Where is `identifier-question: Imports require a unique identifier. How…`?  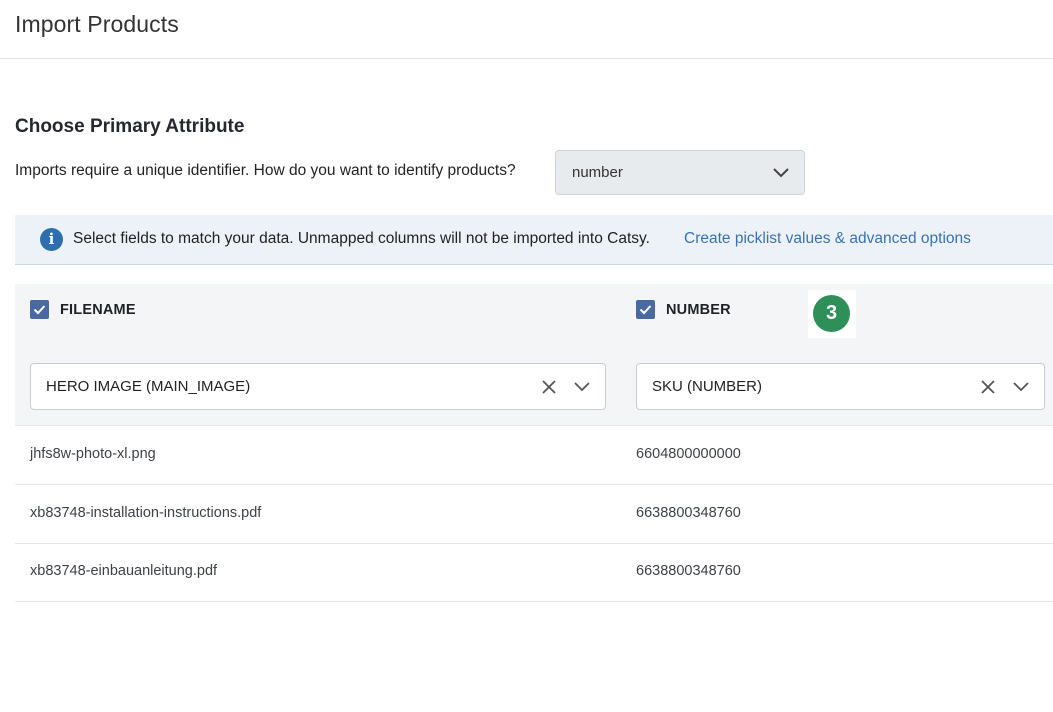 identifier-question: Imports require a unique identifier. How… is located at coordinates (265, 170).